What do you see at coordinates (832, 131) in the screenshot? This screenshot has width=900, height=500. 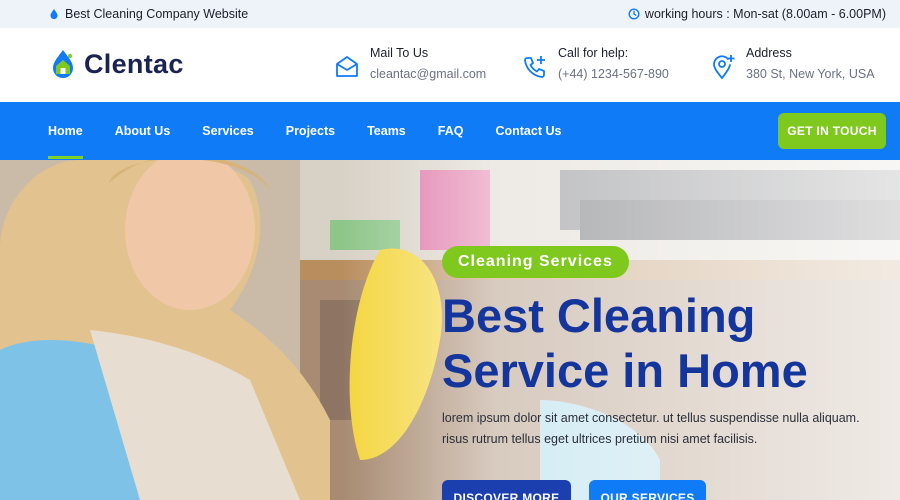 I see `get-in-touch-button: GET IN TOUCH` at bounding box center [832, 131].